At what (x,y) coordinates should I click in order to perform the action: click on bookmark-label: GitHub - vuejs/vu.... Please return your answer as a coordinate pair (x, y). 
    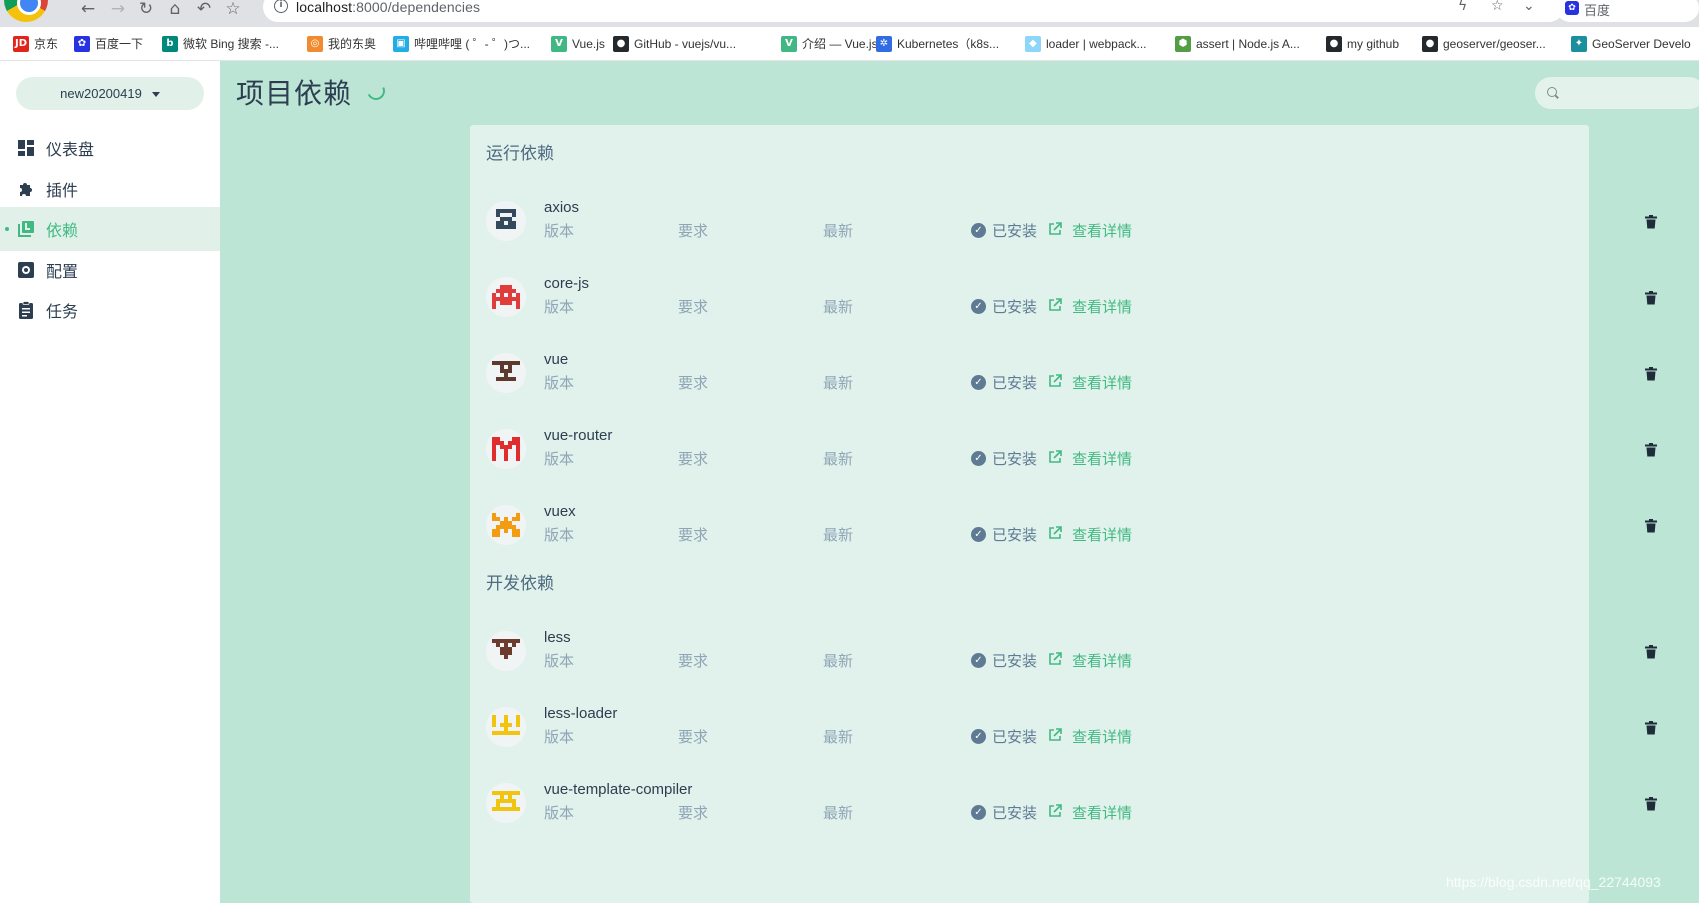
    Looking at the image, I should click on (685, 44).